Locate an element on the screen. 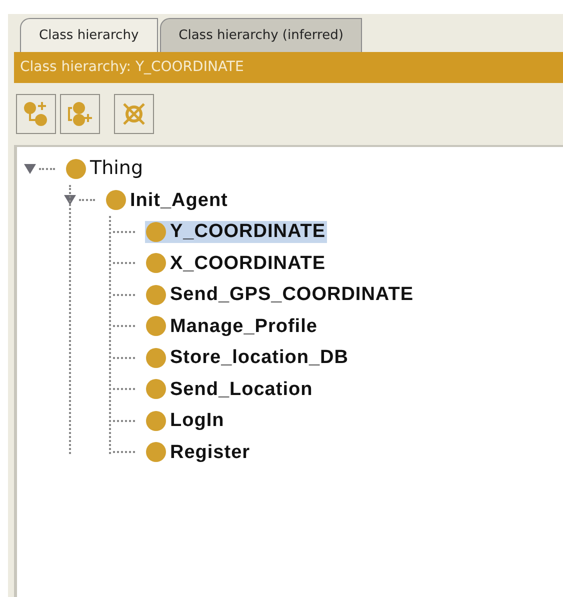 This screenshot has width=563, height=597. class-label: X_COORDINATE is located at coordinates (248, 263).